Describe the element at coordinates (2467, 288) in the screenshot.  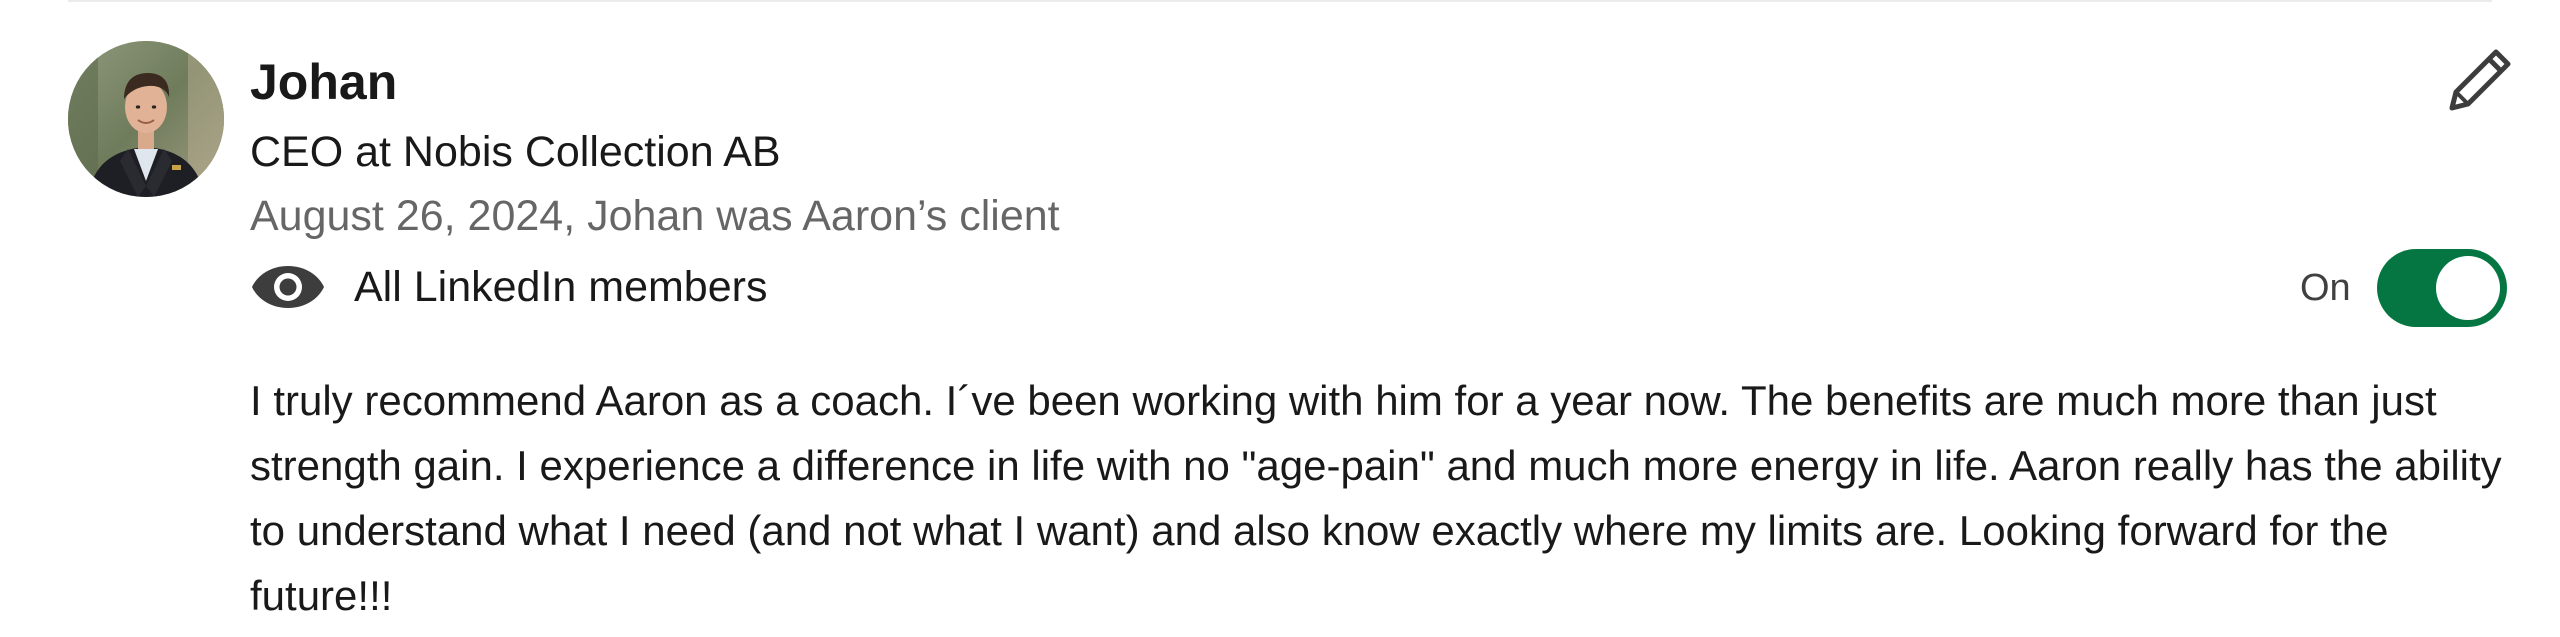
I see `toggle-knob` at that location.